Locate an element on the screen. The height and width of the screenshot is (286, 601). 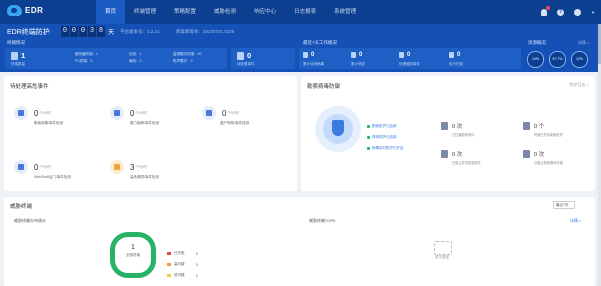
disk-usage-ring: 12% is located at coordinates (579, 59).